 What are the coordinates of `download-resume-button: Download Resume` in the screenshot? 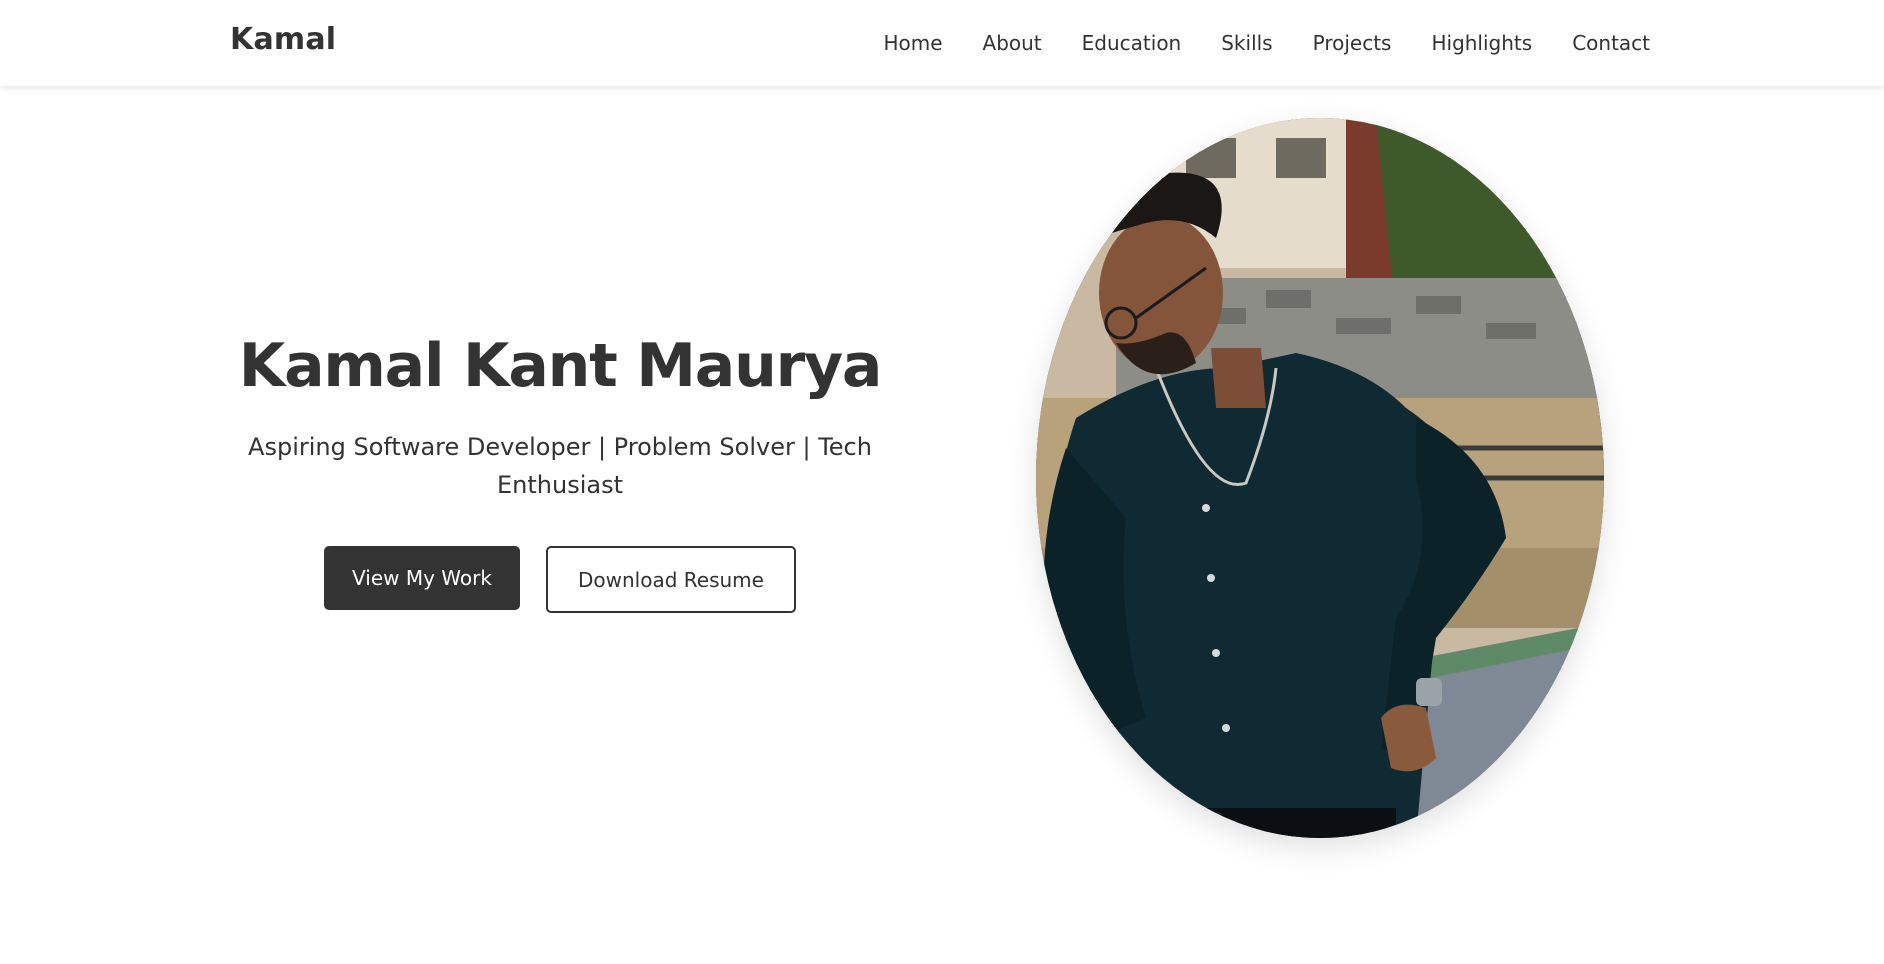 It's located at (671, 579).